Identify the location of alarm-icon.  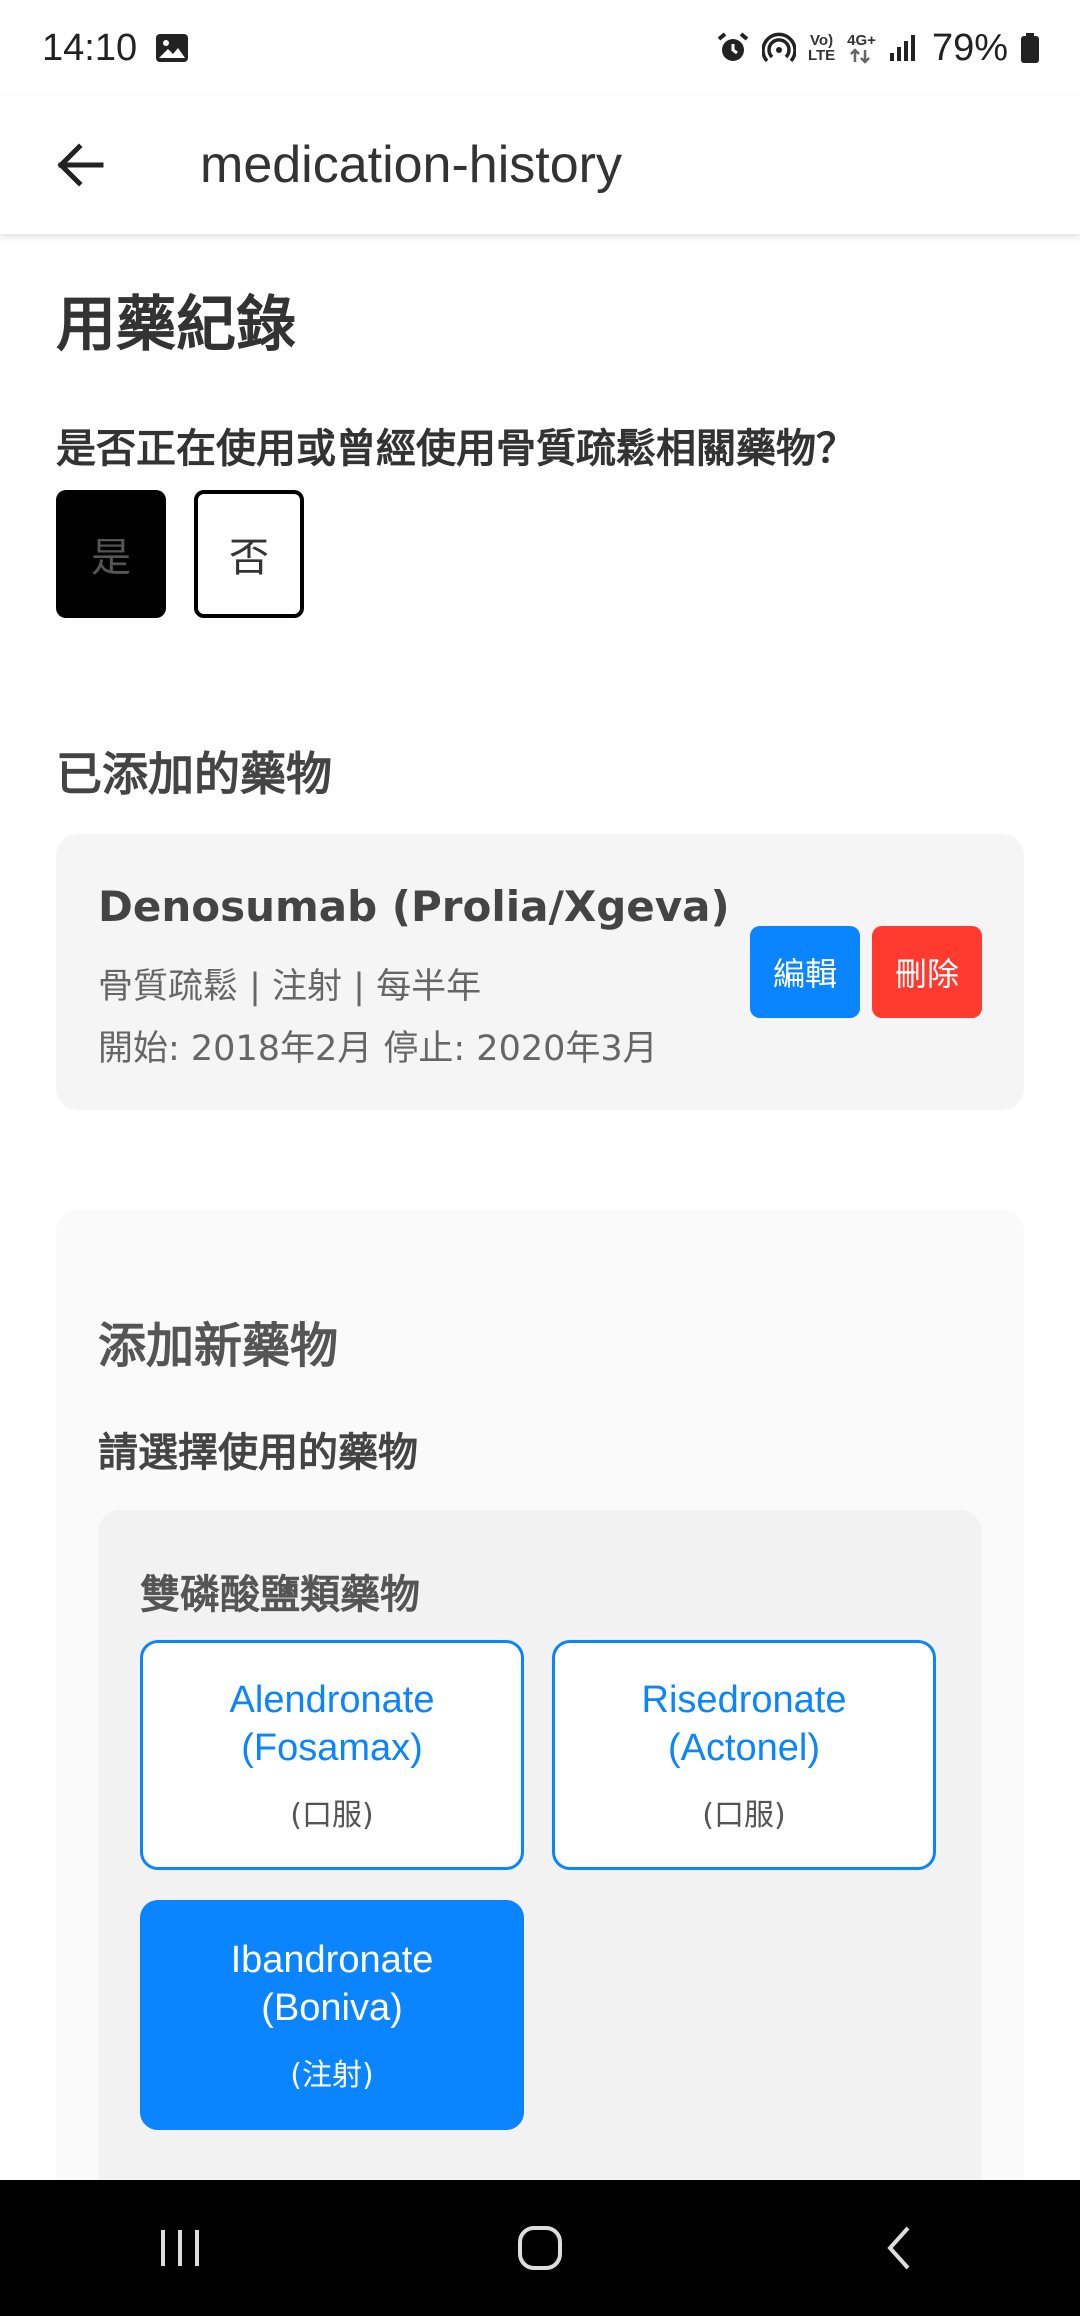
(733, 46).